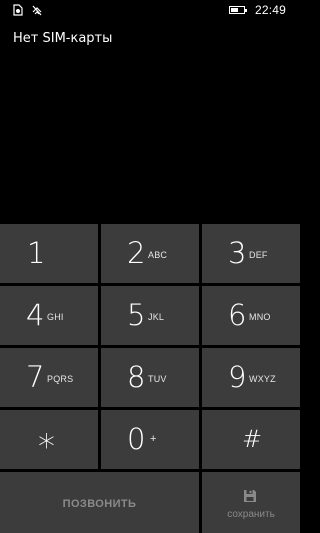 Image resolution: width=320 pixels, height=533 pixels. I want to click on key-star: *, so click(49, 439).